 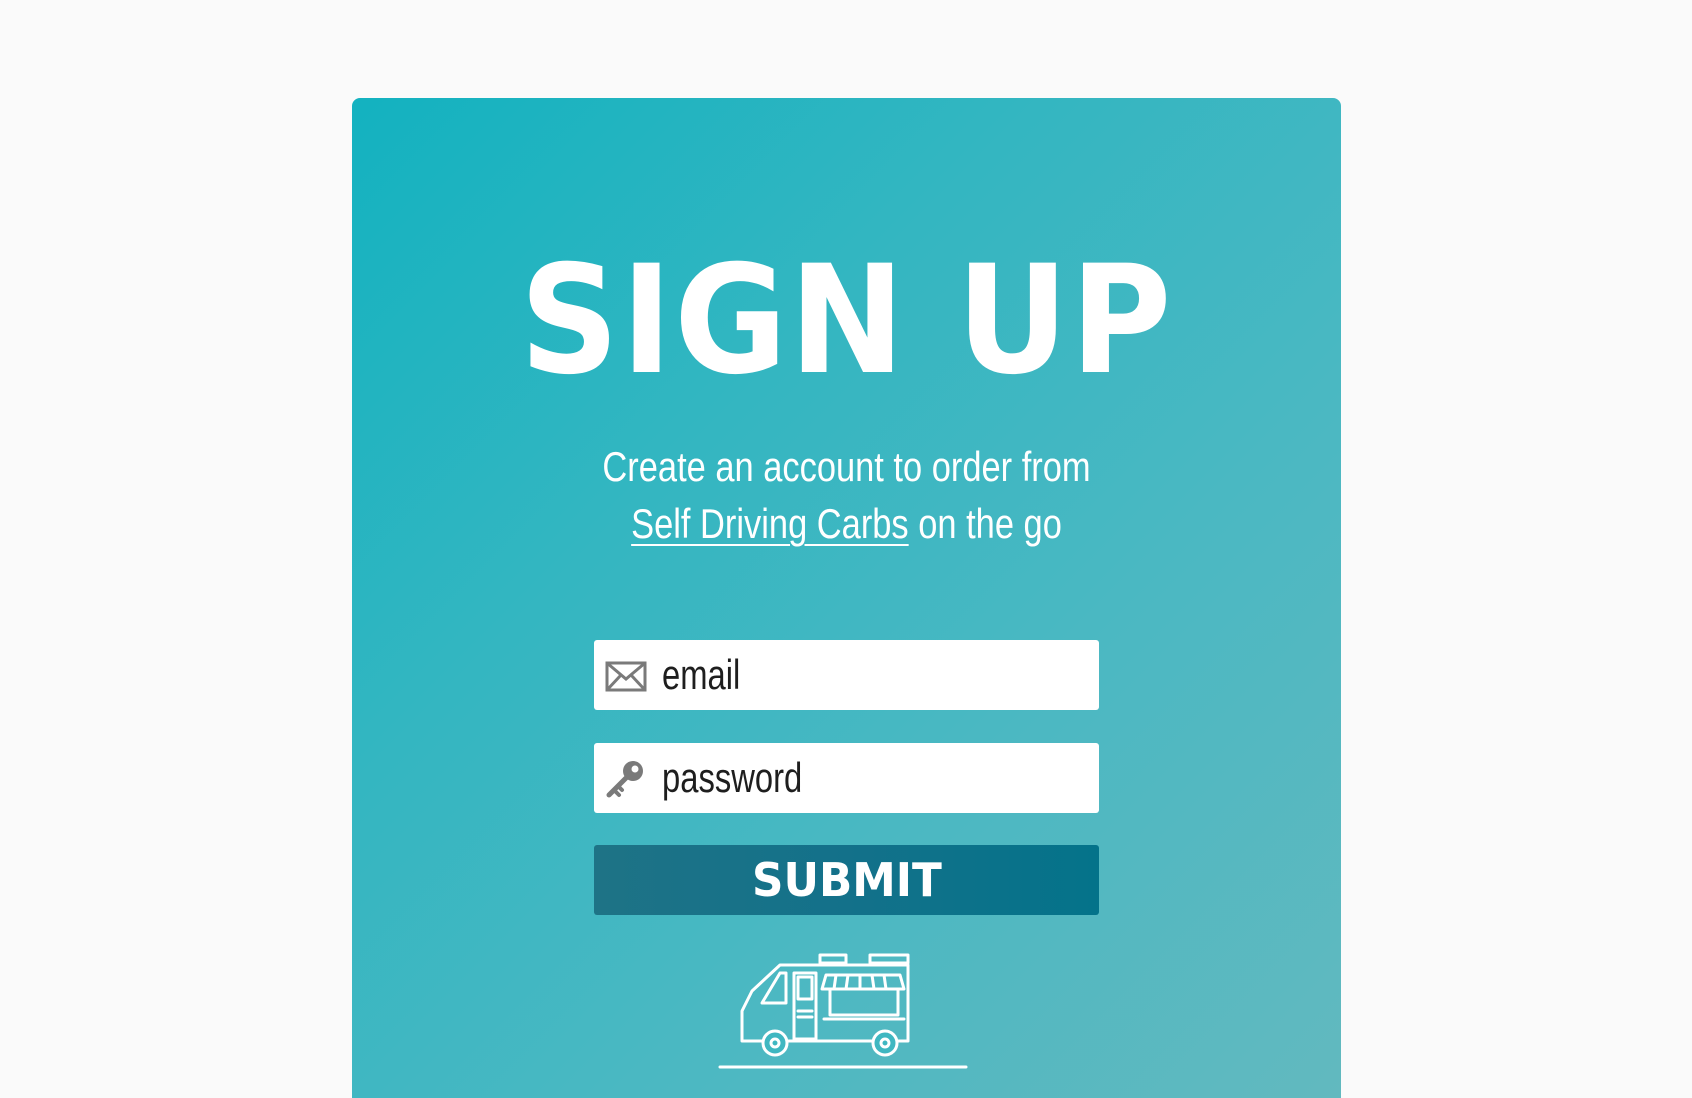 I want to click on password-field, so click(x=846, y=778).